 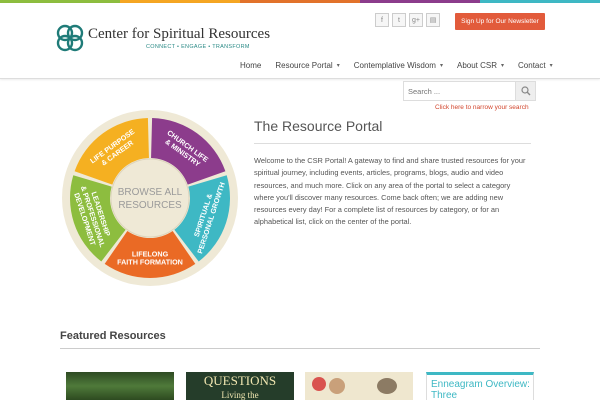 I want to click on featured-item-4: Enneagram Overview: Three, so click(x=480, y=386).